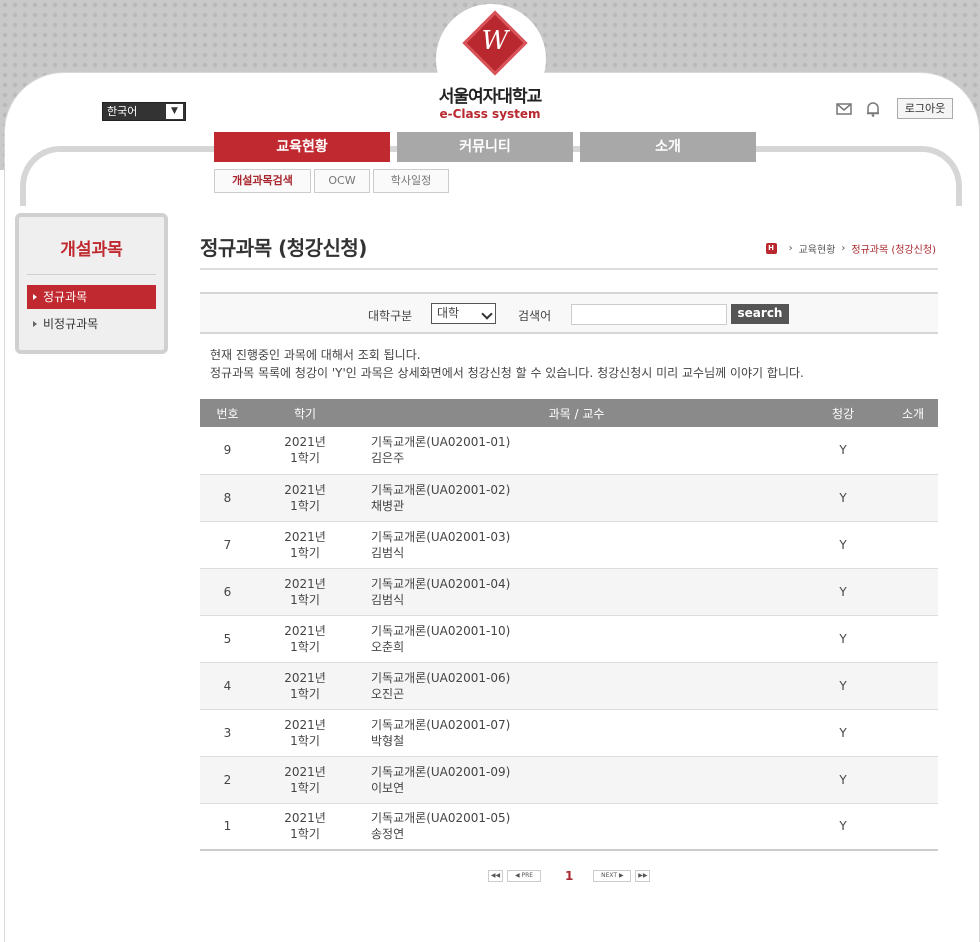 The height and width of the screenshot is (942, 980). Describe the element at coordinates (388, 834) in the screenshot. I see `professor-name: 송정연` at that location.